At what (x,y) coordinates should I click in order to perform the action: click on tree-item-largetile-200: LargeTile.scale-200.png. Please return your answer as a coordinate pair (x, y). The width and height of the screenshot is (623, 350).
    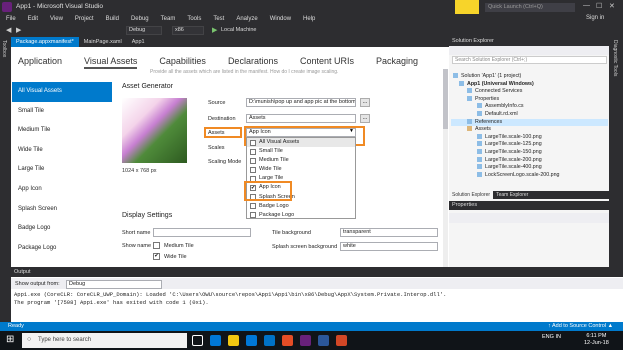
    Looking at the image, I should click on (529, 160).